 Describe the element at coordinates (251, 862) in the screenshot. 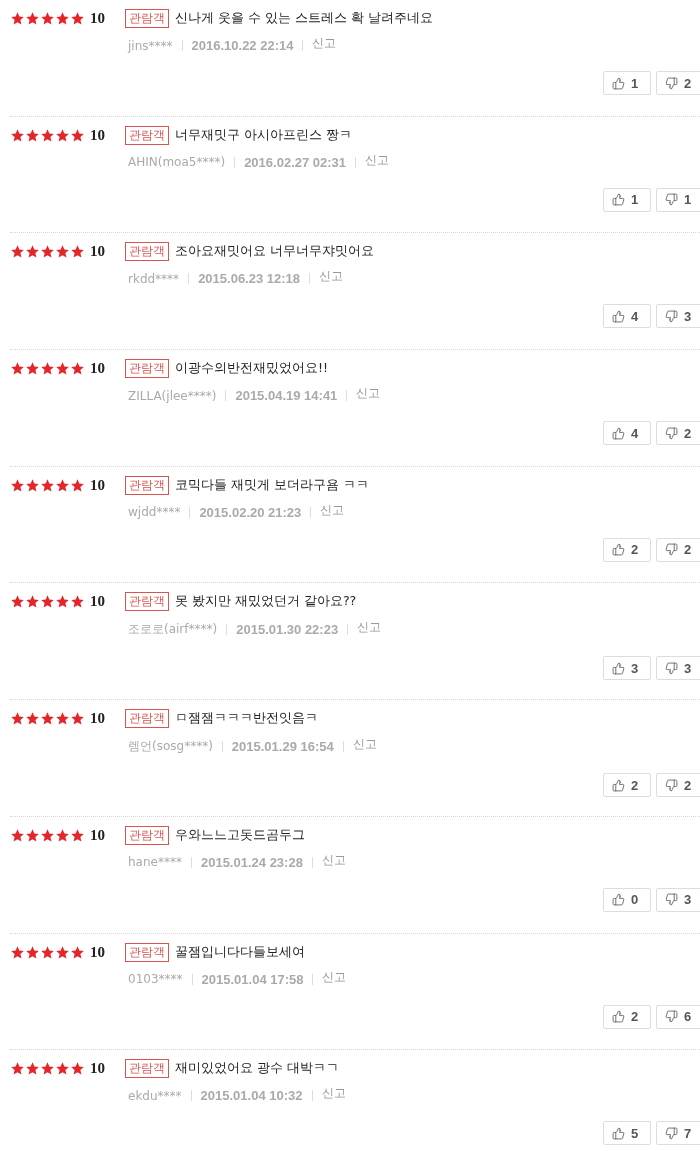

I see `review-date: 2015.01.24 23:28` at that location.